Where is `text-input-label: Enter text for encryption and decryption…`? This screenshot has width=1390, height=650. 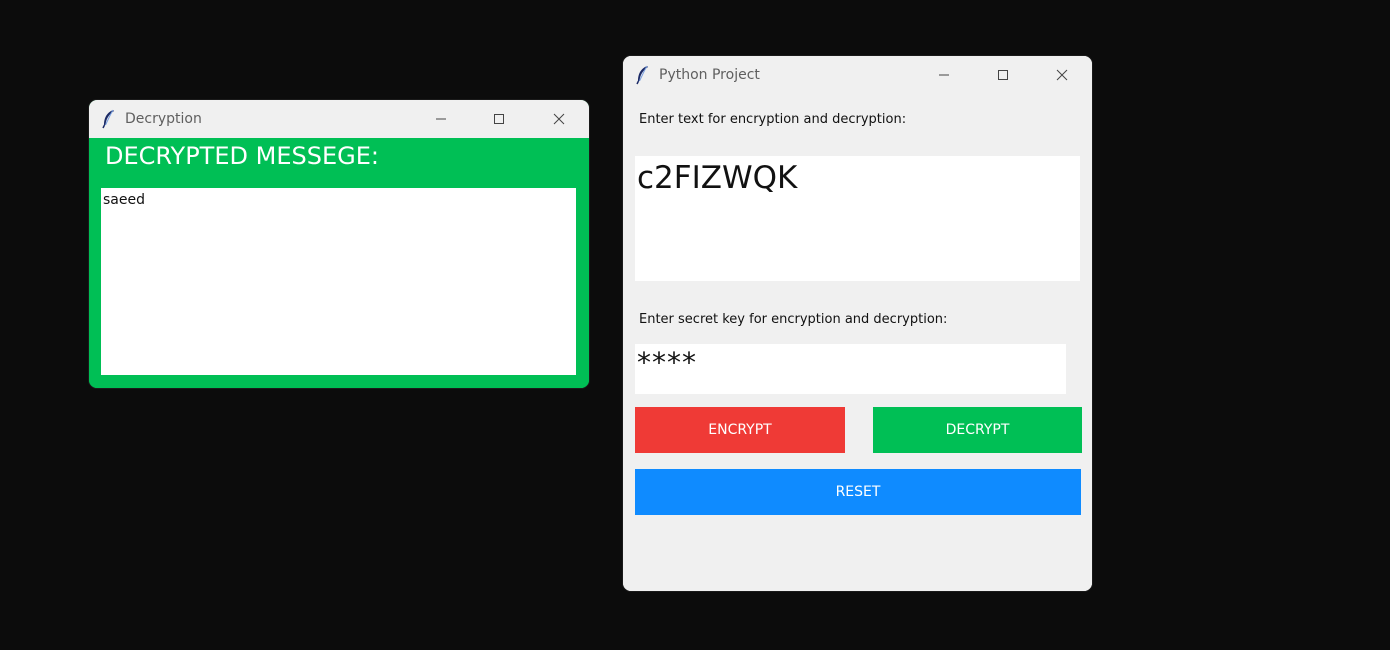
text-input-label: Enter text for encryption and decryption… is located at coordinates (773, 119).